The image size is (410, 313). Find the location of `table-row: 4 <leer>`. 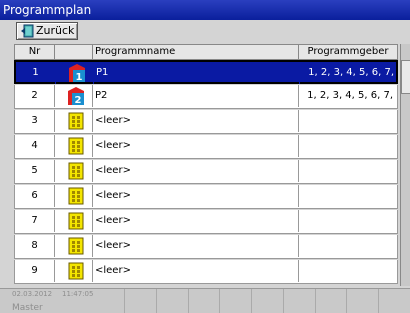

table-row: 4 <leer> is located at coordinates (206, 147).